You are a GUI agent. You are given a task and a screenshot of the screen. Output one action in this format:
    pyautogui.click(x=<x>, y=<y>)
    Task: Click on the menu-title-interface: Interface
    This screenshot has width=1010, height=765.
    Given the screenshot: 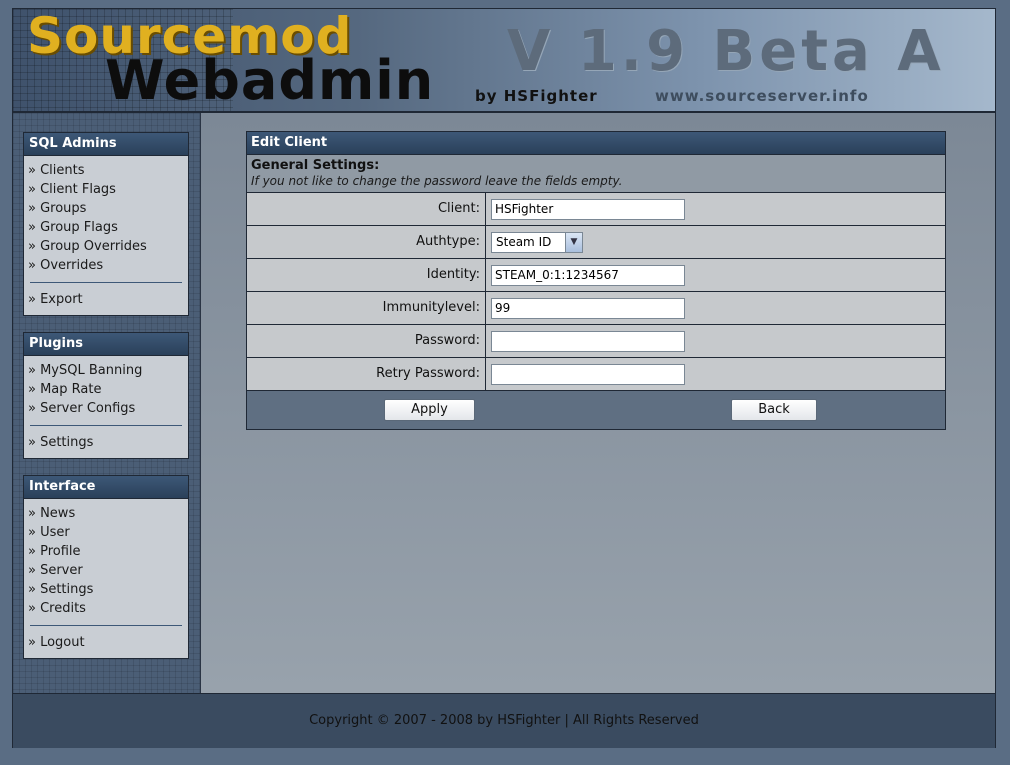 What is the action you would take?
    pyautogui.click(x=106, y=487)
    